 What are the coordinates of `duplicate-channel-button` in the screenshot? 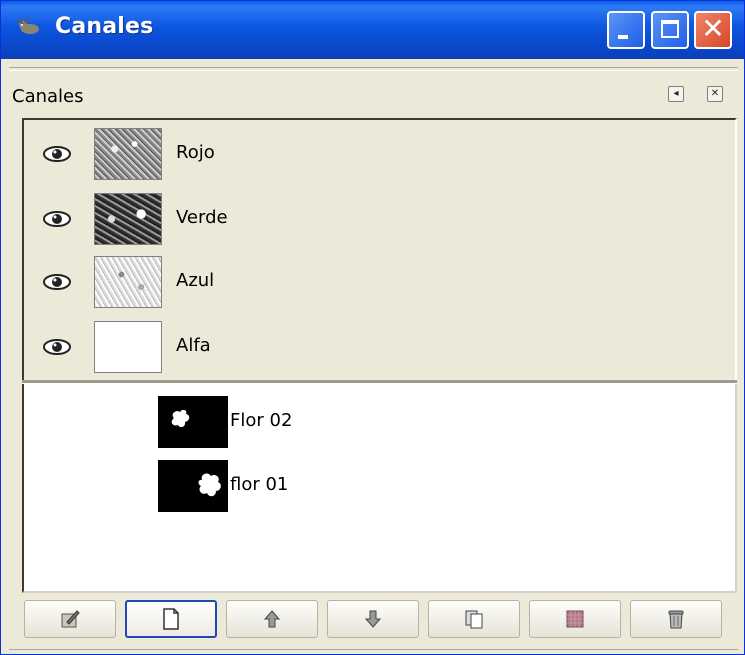 It's located at (474, 619).